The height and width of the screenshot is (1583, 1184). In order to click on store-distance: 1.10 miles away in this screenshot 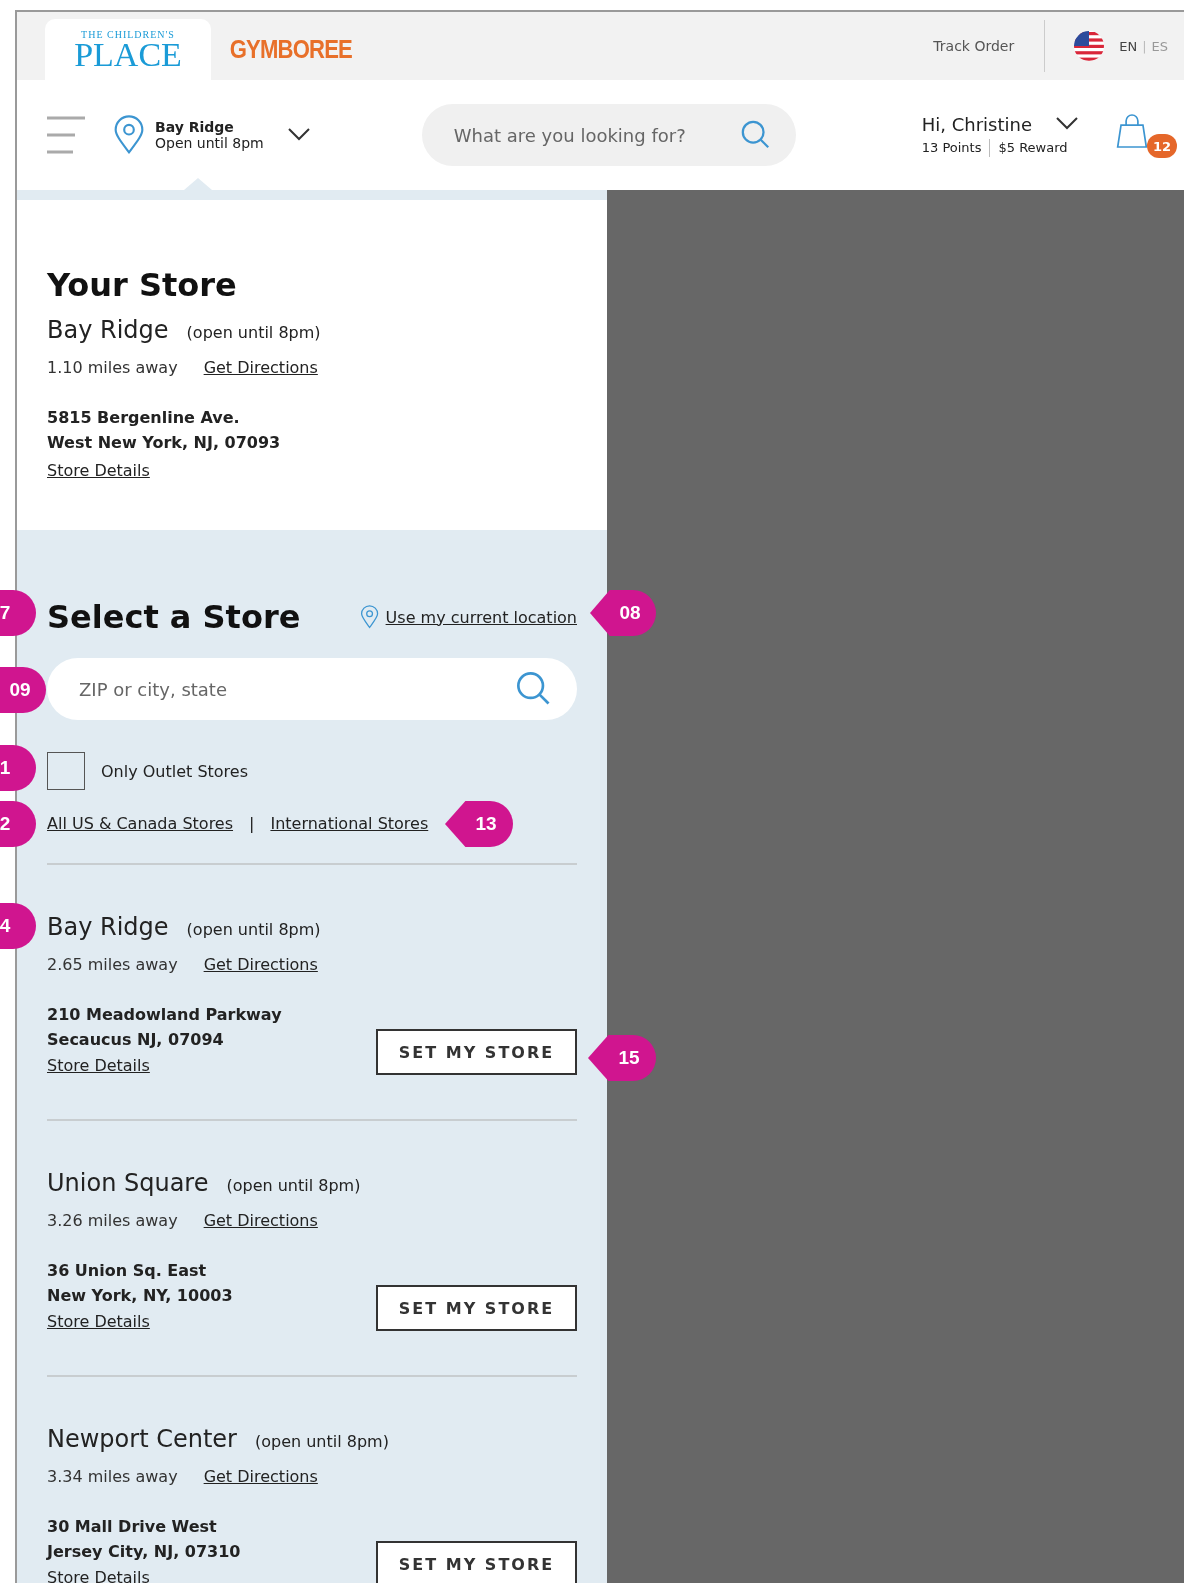, I will do `click(112, 367)`.